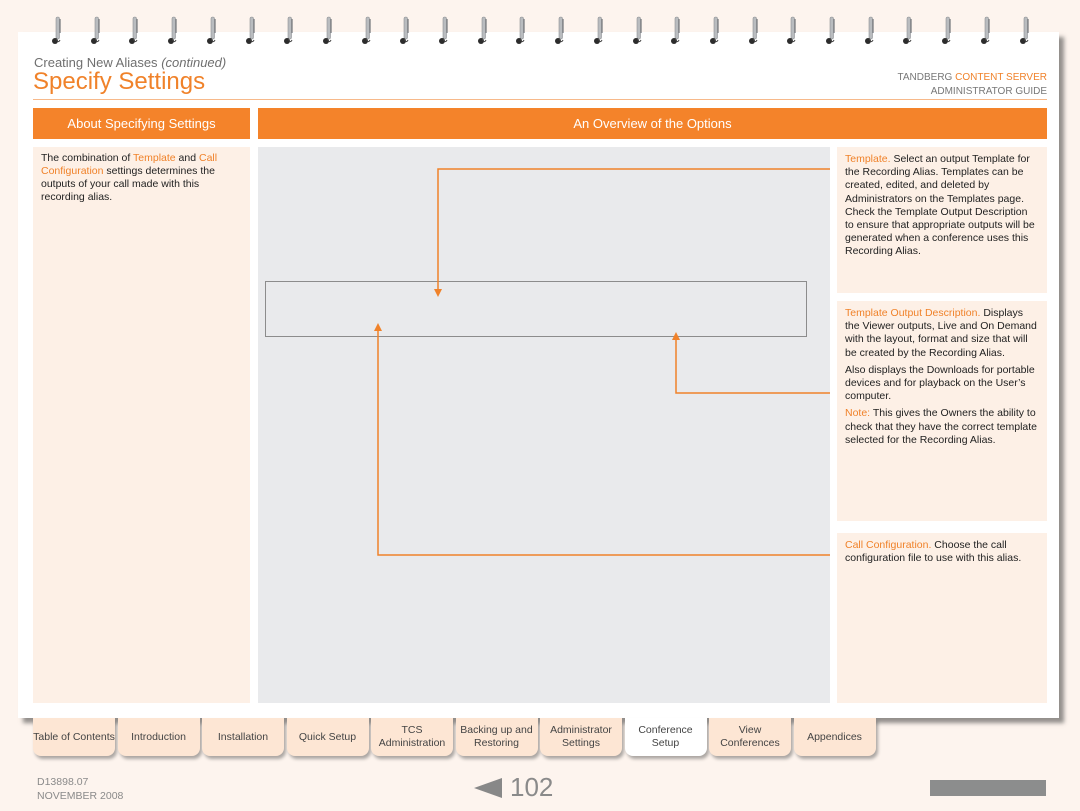 This screenshot has width=1080, height=811. What do you see at coordinates (540, 34) in the screenshot?
I see `spiral-binding` at bounding box center [540, 34].